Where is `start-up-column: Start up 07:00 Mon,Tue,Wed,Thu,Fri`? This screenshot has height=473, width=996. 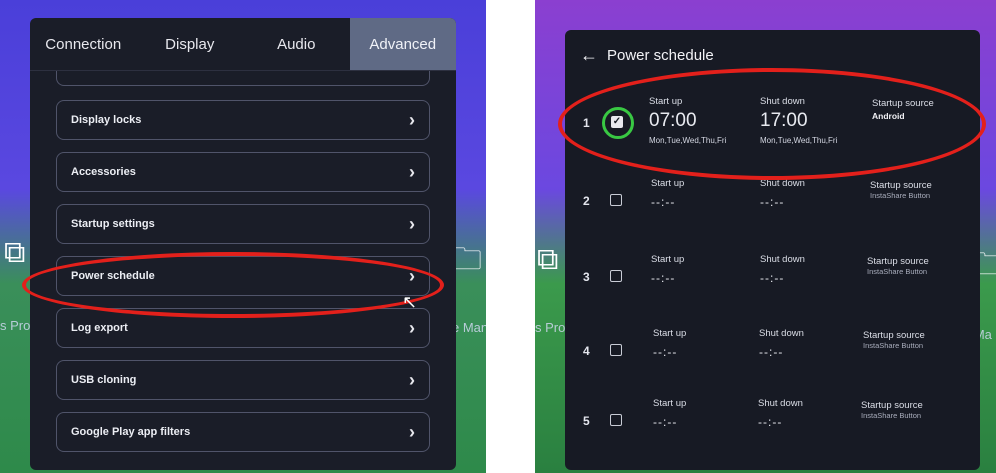 start-up-column: Start up 07:00 Mon,Tue,Wed,Thu,Fri is located at coordinates (687, 120).